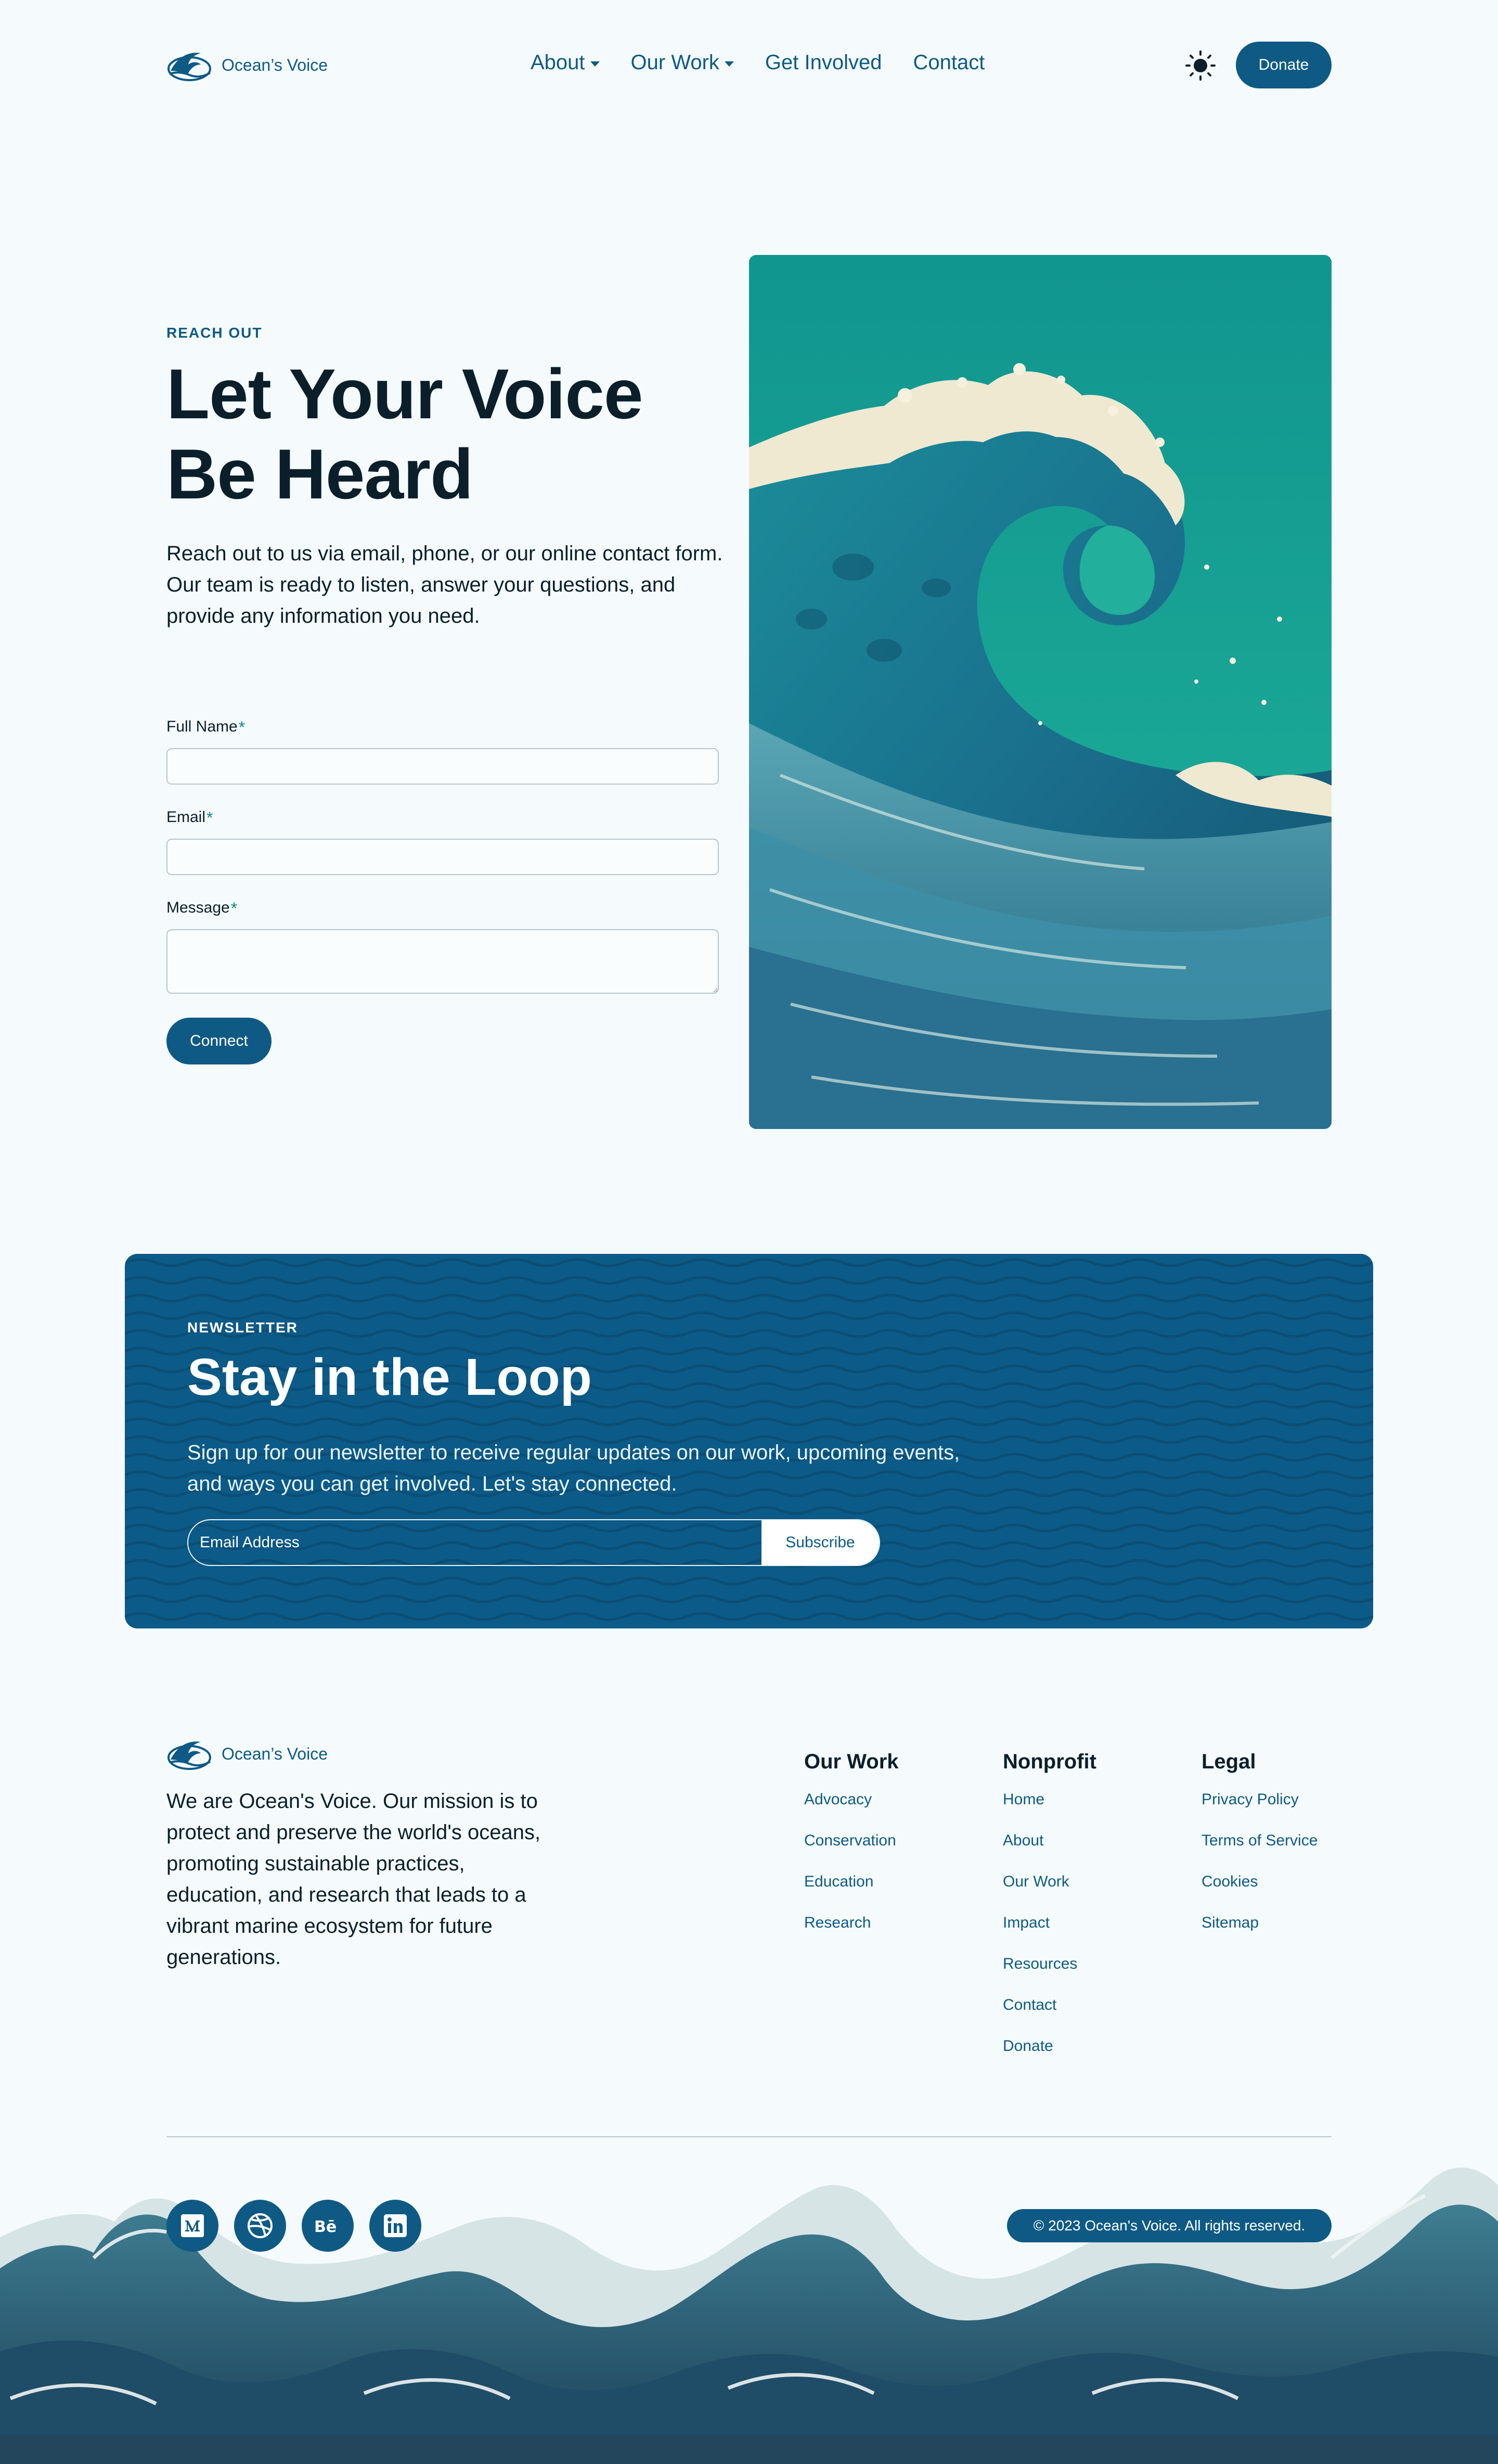 The width and height of the screenshot is (1498, 2464). What do you see at coordinates (1260, 1809) in the screenshot?
I see `footer-link: Privacy Policy` at bounding box center [1260, 1809].